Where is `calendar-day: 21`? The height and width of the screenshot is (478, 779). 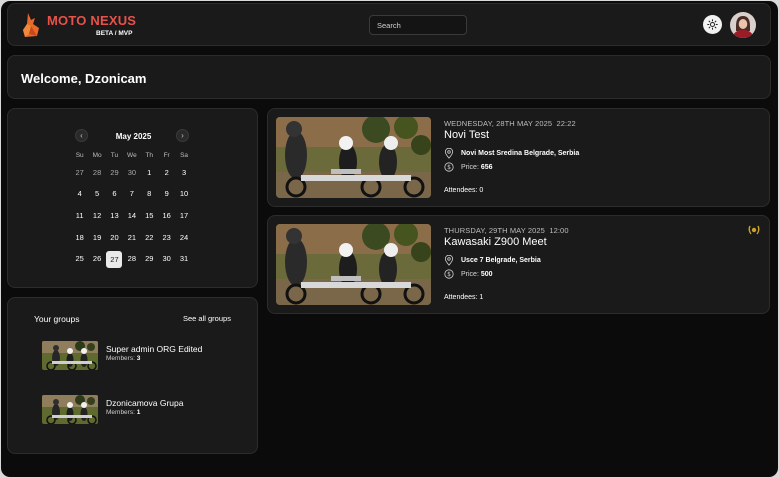
calendar-day: 21 is located at coordinates (131, 238).